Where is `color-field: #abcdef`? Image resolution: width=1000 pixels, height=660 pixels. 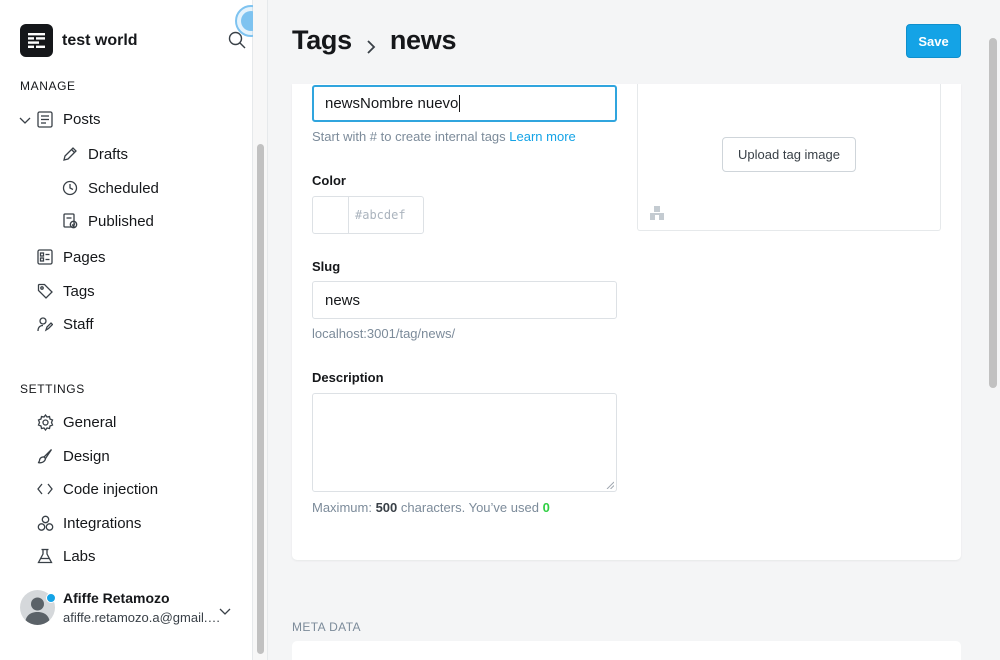
color-field: #abcdef is located at coordinates (368, 215).